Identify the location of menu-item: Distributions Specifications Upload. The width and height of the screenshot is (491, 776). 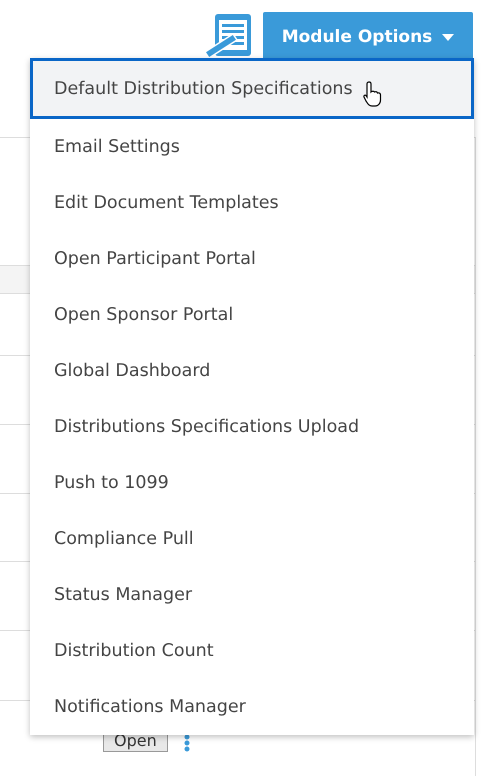
(252, 427).